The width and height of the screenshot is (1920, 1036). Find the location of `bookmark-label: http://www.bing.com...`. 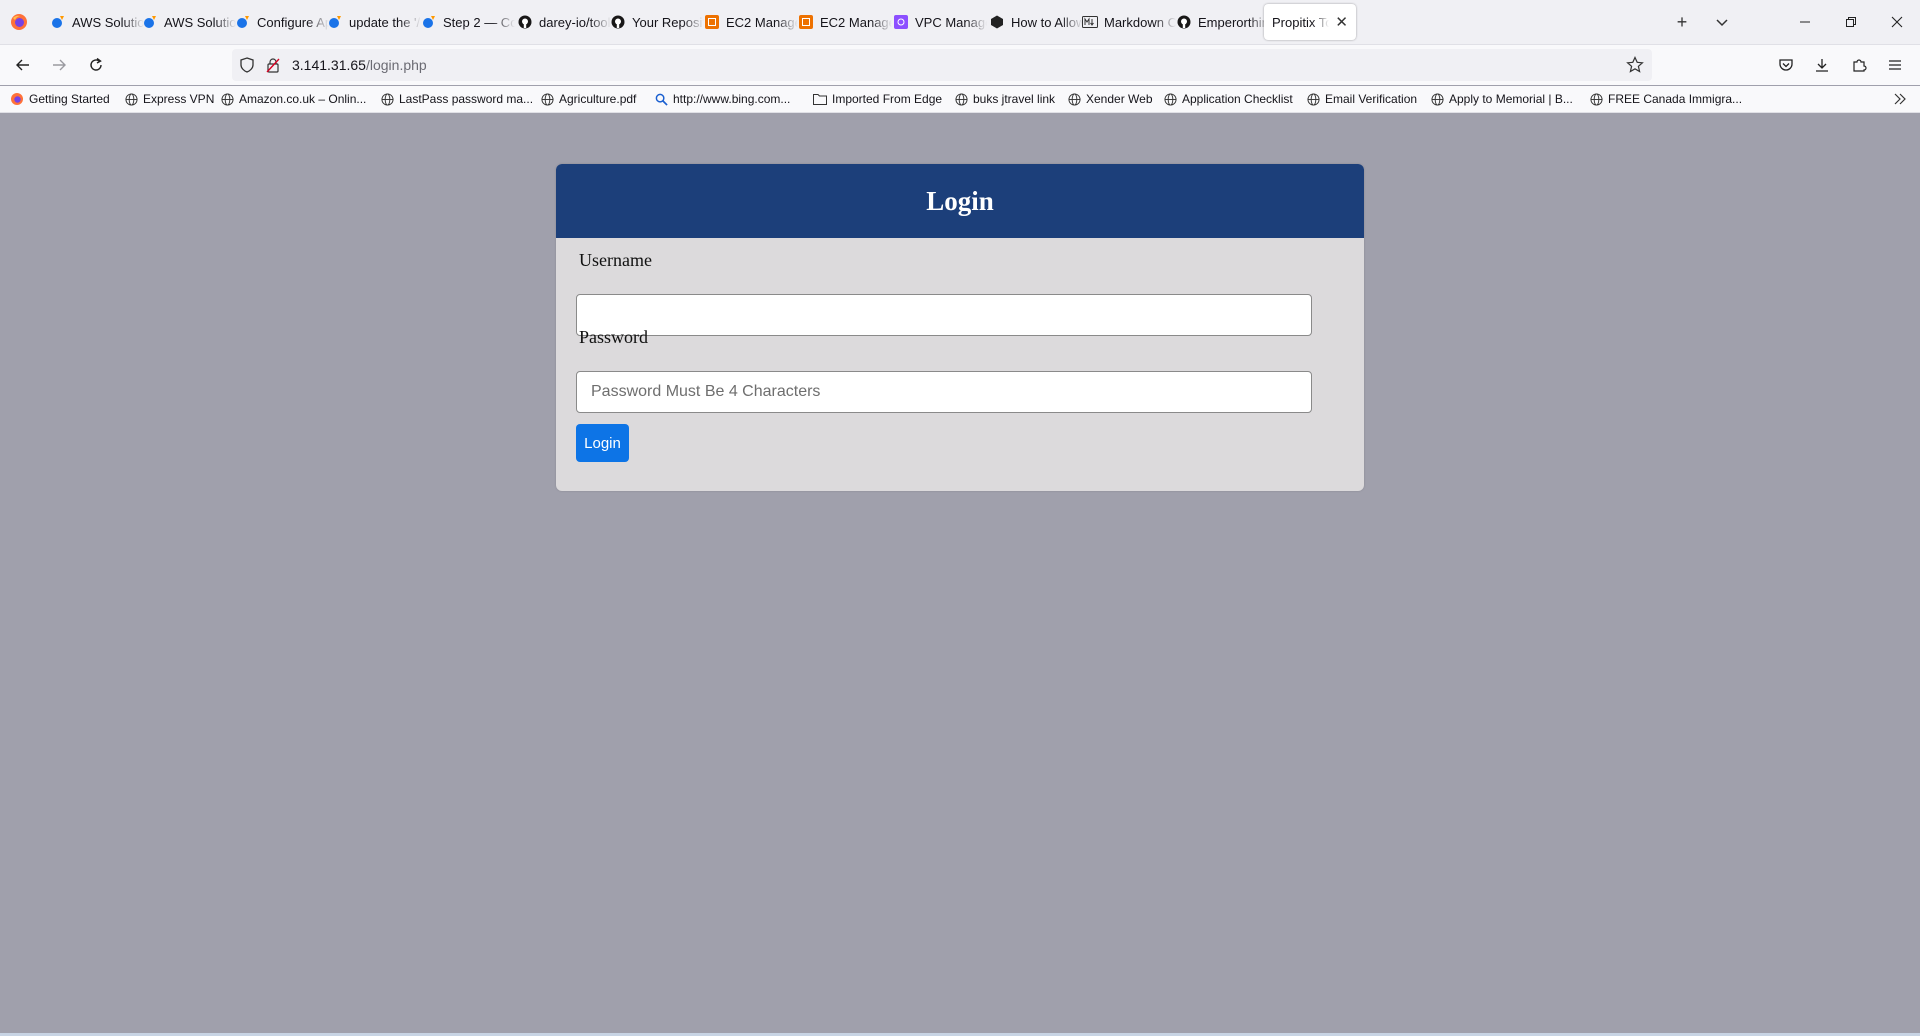

bookmark-label: http://www.bing.com... is located at coordinates (732, 99).